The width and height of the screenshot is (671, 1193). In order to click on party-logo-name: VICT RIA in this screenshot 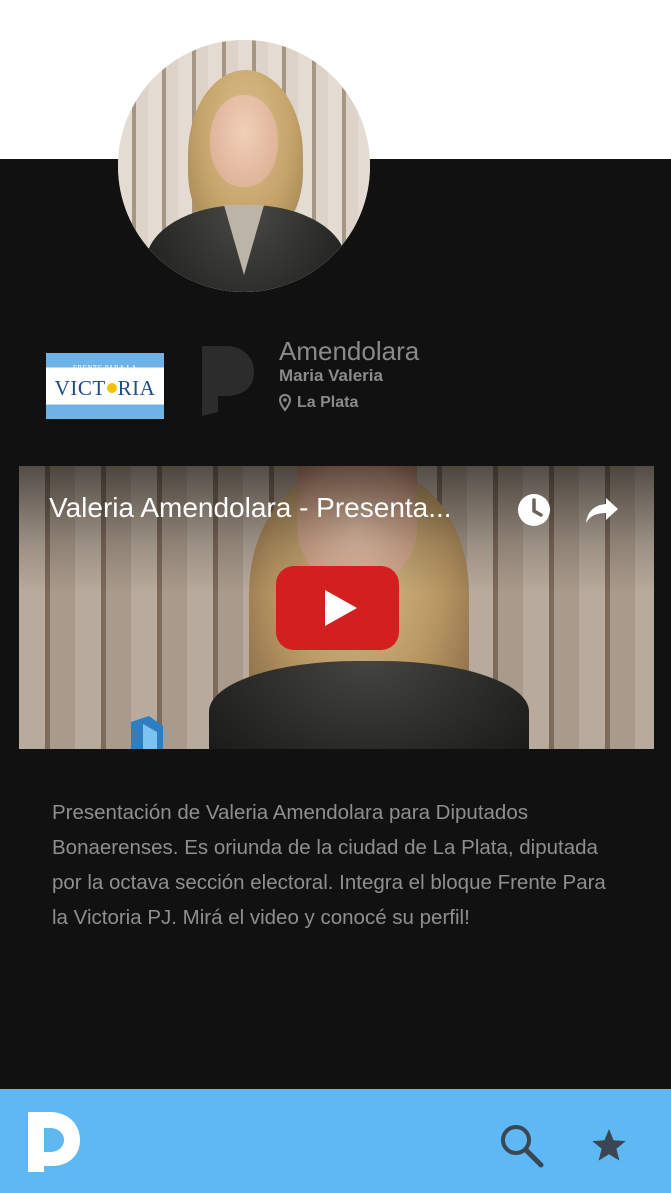, I will do `click(105, 388)`.